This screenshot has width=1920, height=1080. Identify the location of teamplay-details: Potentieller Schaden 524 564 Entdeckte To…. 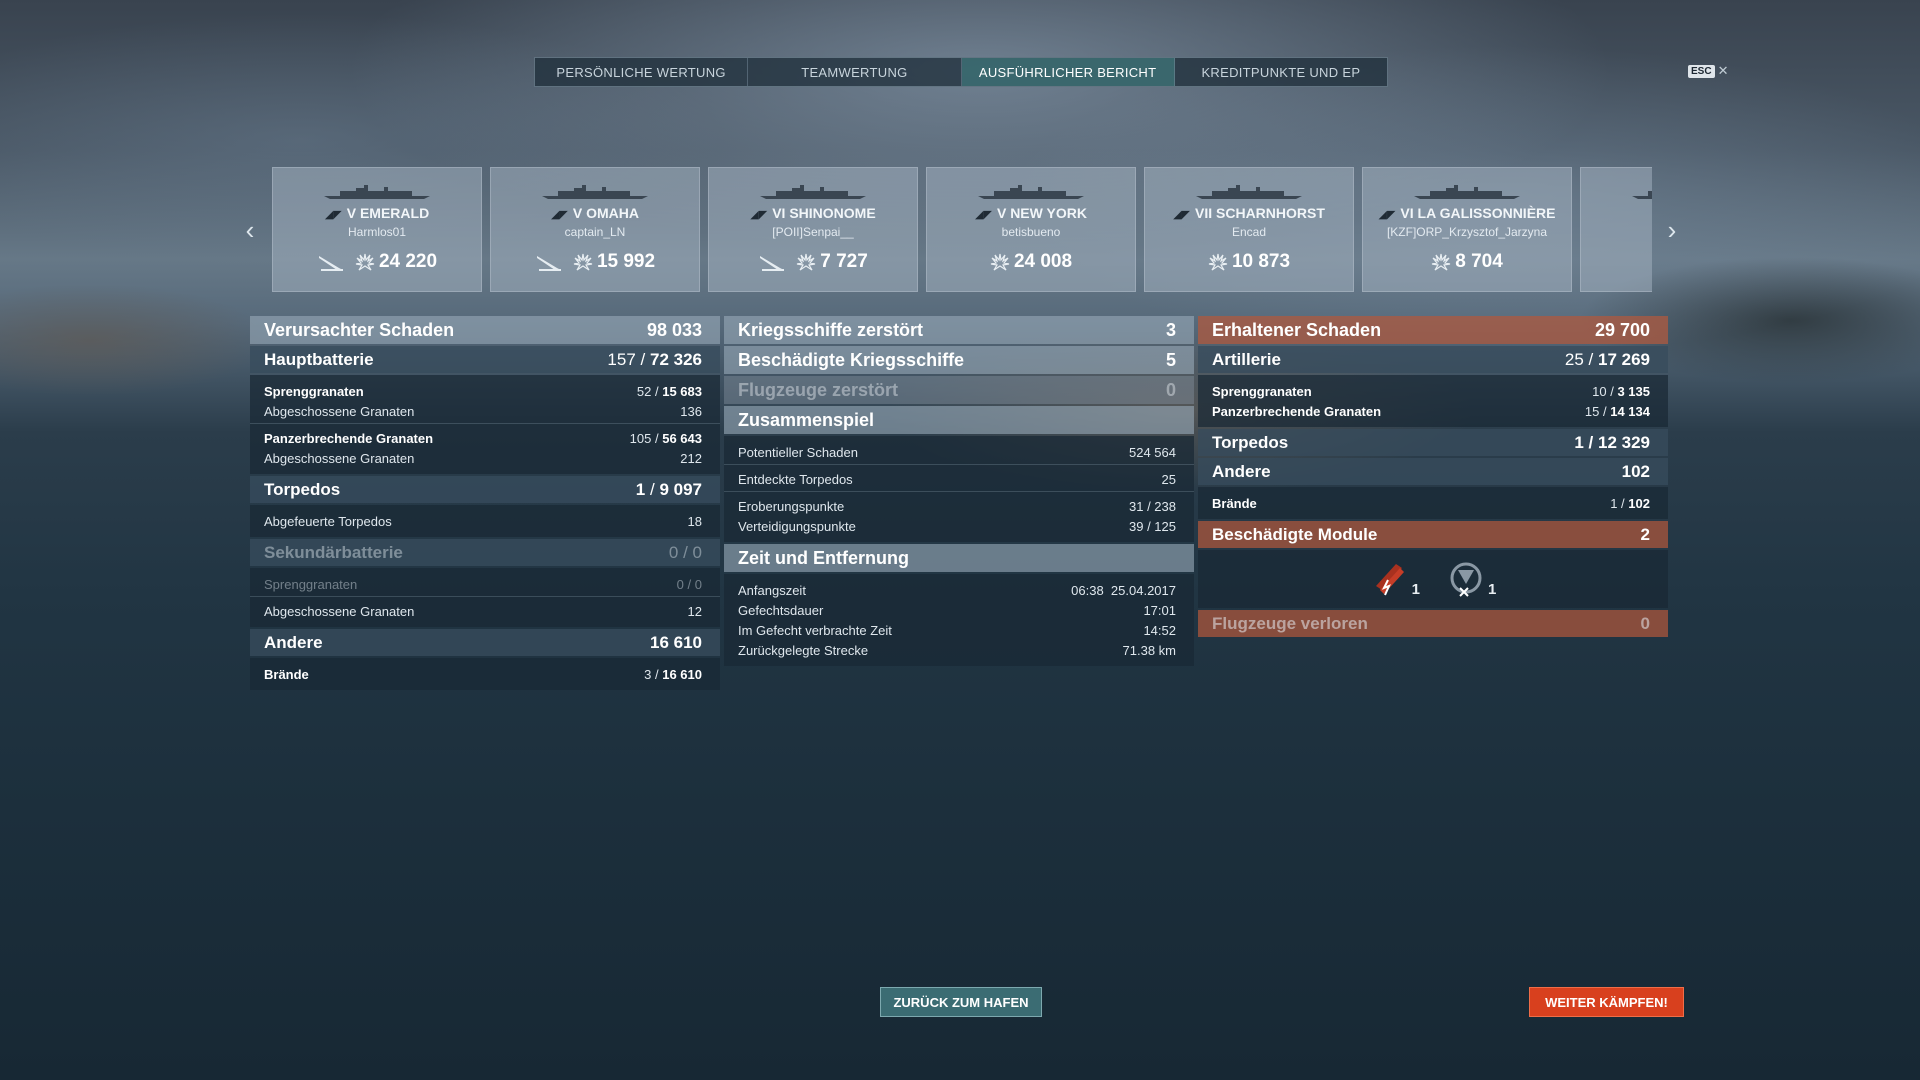
(959, 489).